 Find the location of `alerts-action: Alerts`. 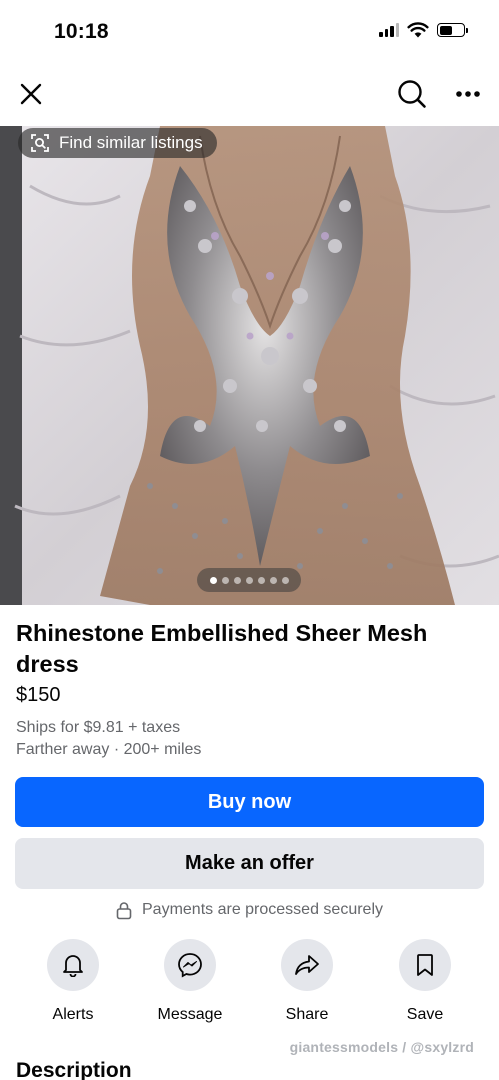

alerts-action: Alerts is located at coordinates (73, 981).